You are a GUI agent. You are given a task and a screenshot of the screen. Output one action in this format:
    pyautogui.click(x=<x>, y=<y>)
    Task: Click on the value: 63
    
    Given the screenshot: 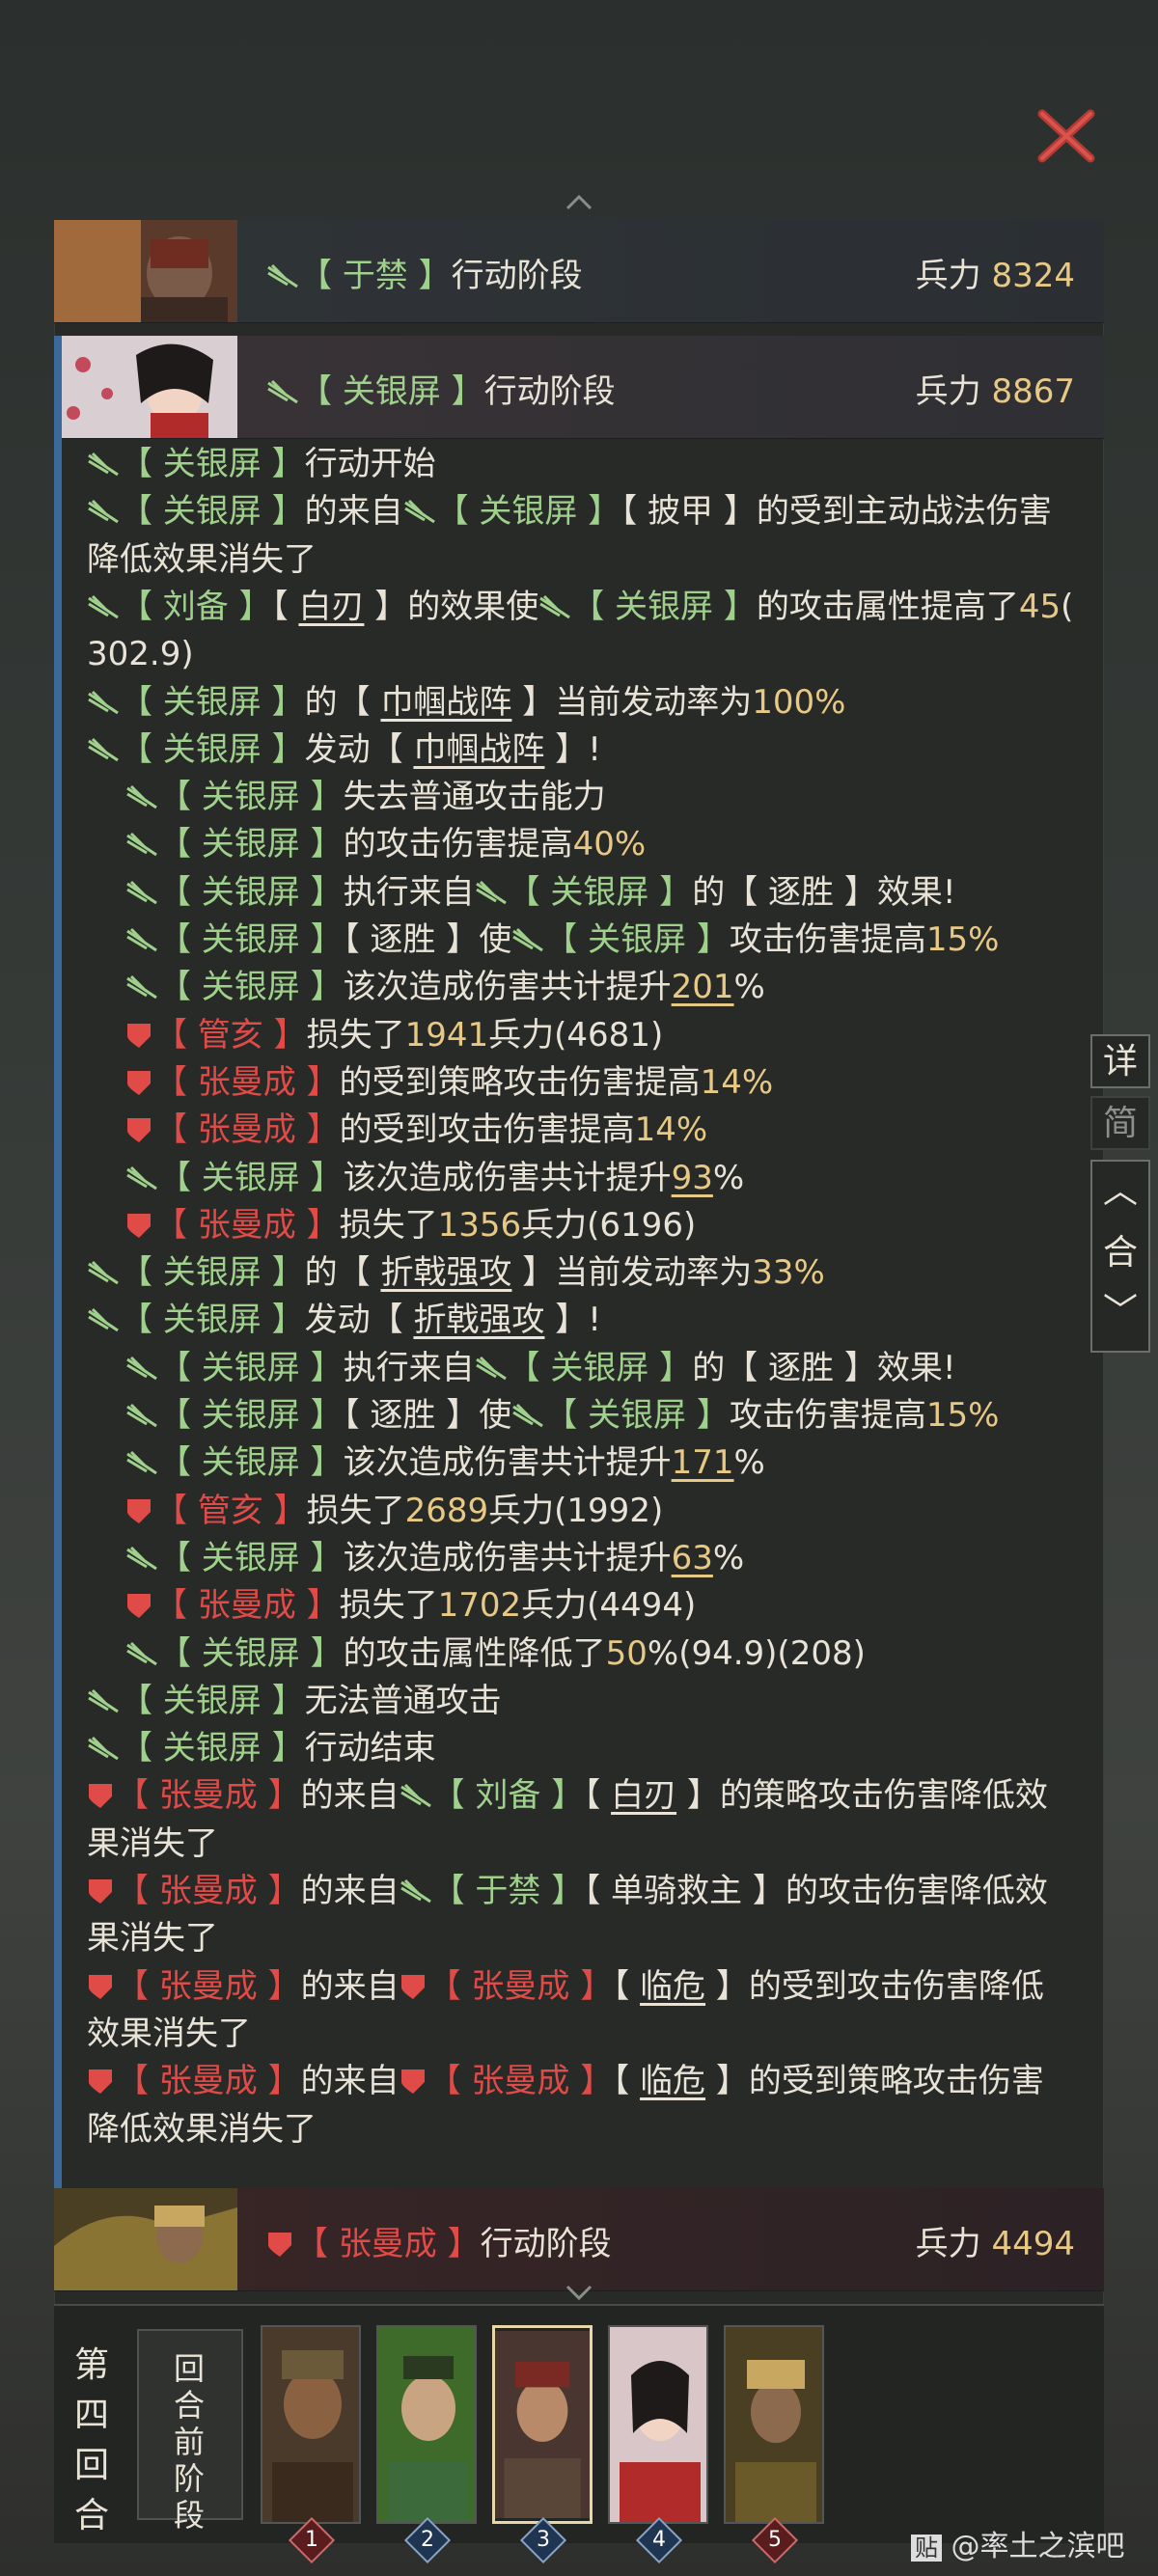 What is the action you would take?
    pyautogui.click(x=692, y=1558)
    